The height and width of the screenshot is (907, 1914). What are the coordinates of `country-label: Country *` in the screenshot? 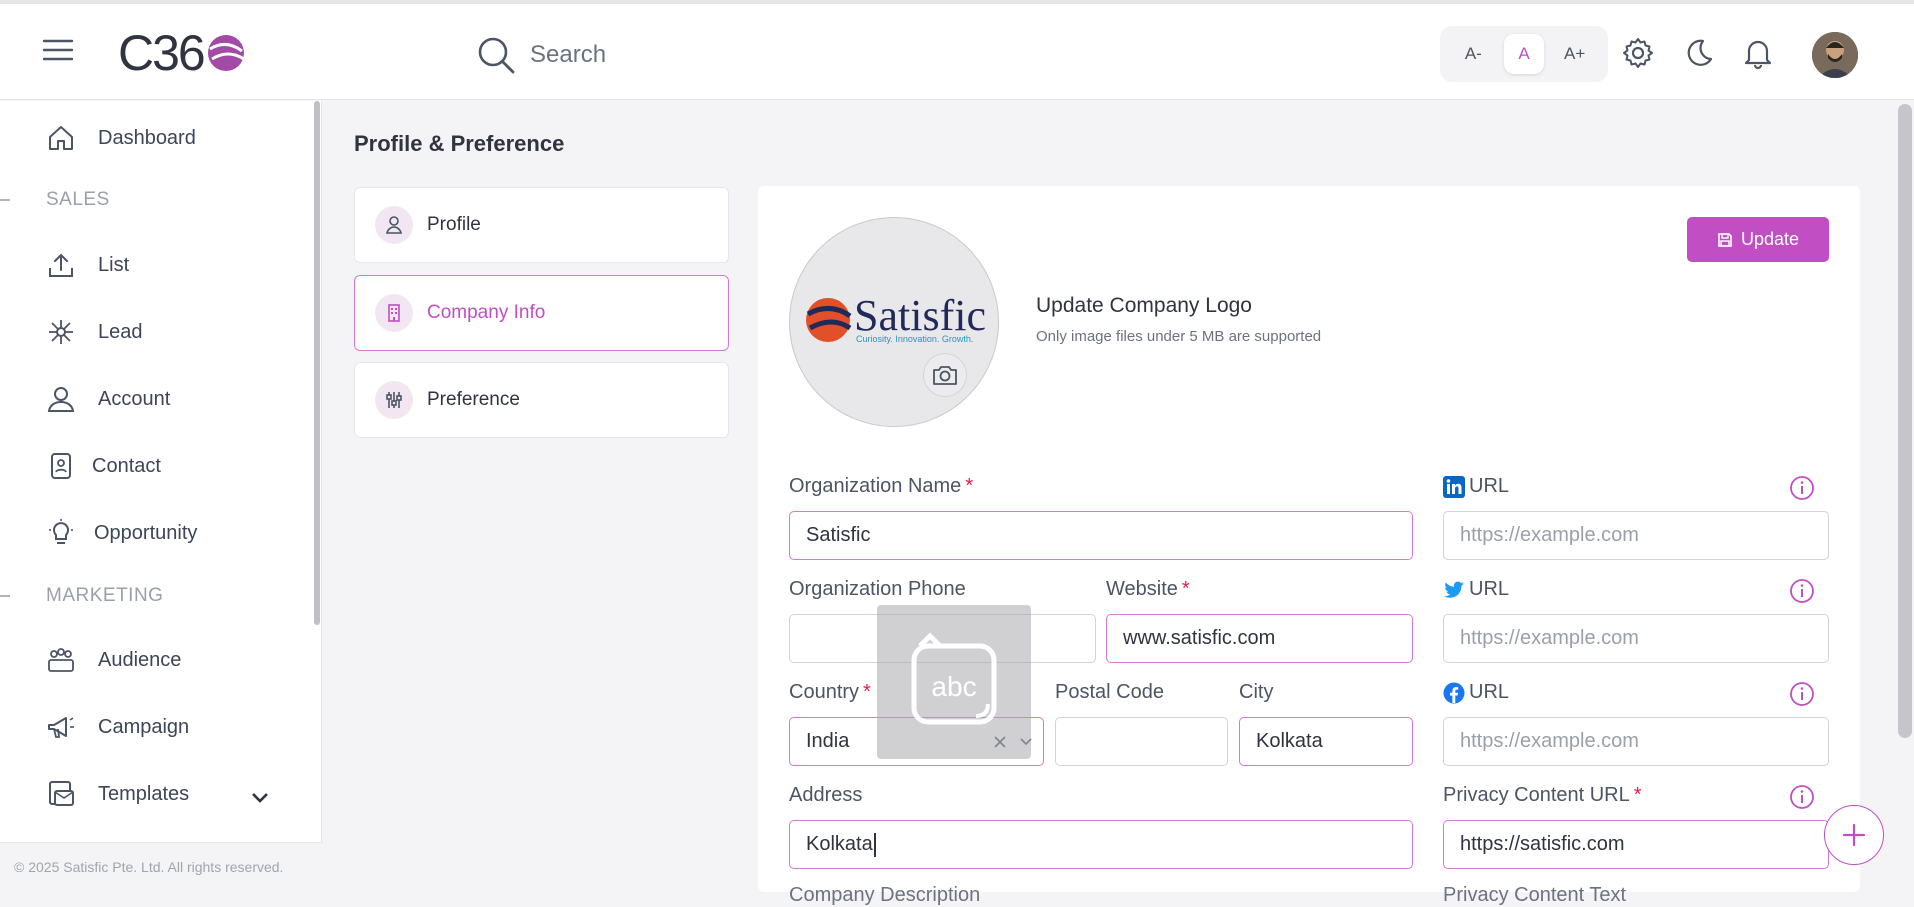 It's located at (830, 692).